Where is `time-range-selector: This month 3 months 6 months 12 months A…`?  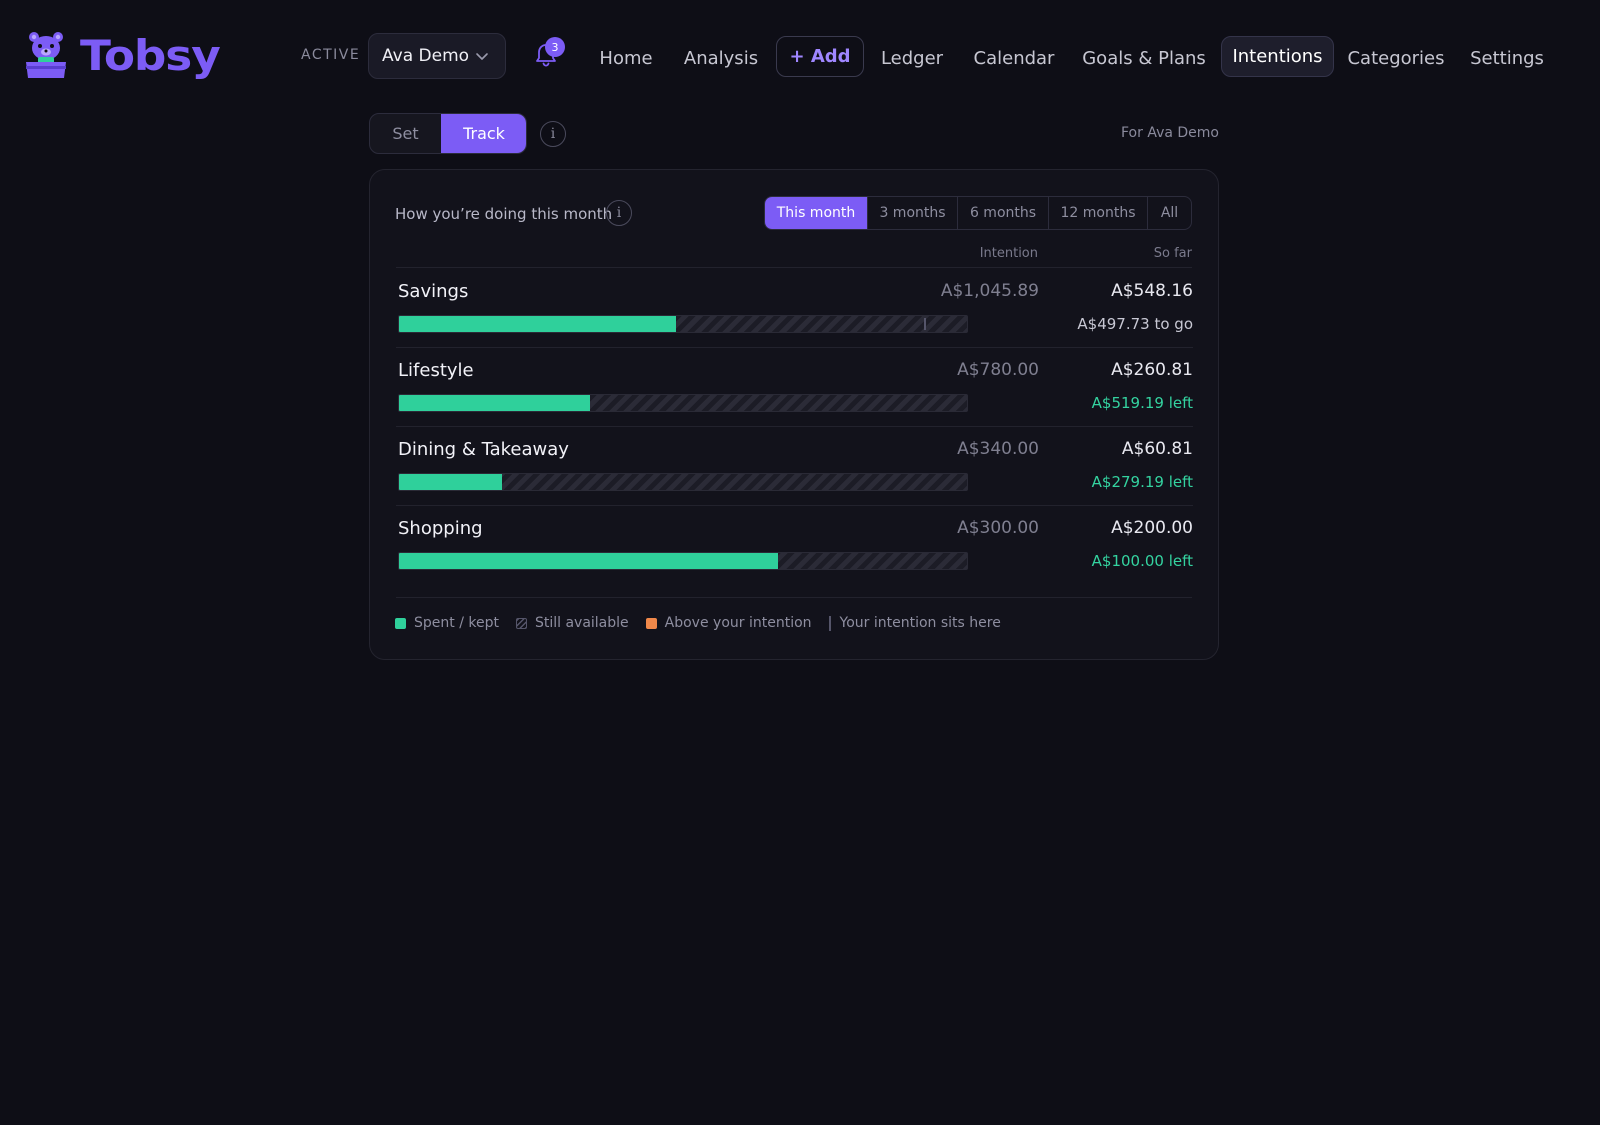 time-range-selector: This month 3 months 6 months 12 months A… is located at coordinates (978, 213).